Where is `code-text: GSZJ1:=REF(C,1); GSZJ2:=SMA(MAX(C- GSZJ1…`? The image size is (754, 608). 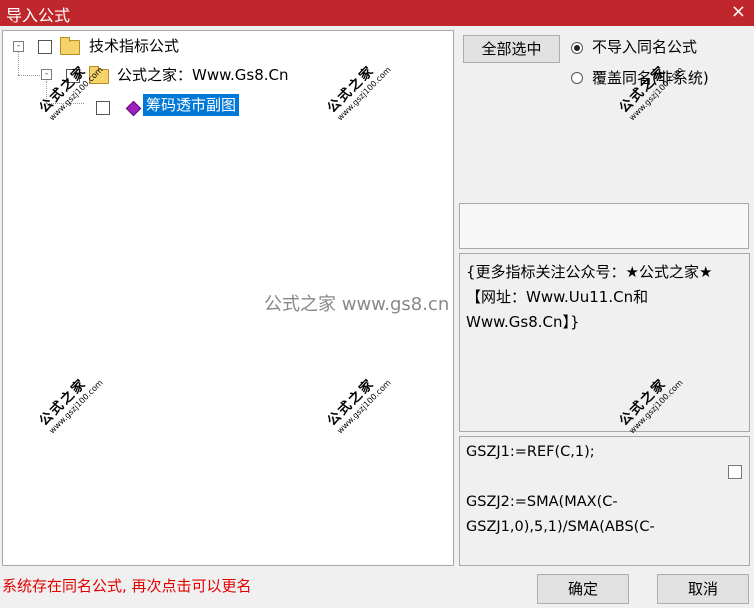 code-text: GSZJ1:=REF(C,1); GSZJ2:=SMA(MAX(C- GSZJ1… is located at coordinates (581, 490).